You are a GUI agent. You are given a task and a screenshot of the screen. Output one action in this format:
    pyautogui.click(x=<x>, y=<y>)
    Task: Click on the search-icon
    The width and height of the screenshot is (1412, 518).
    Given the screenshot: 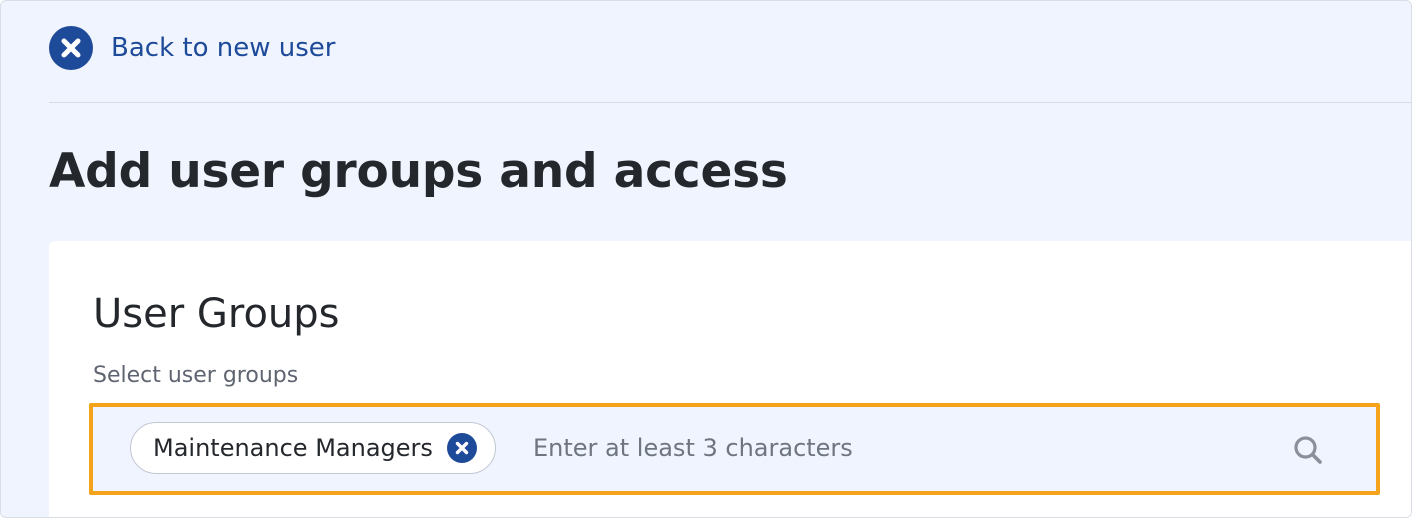 What is the action you would take?
    pyautogui.click(x=1308, y=450)
    